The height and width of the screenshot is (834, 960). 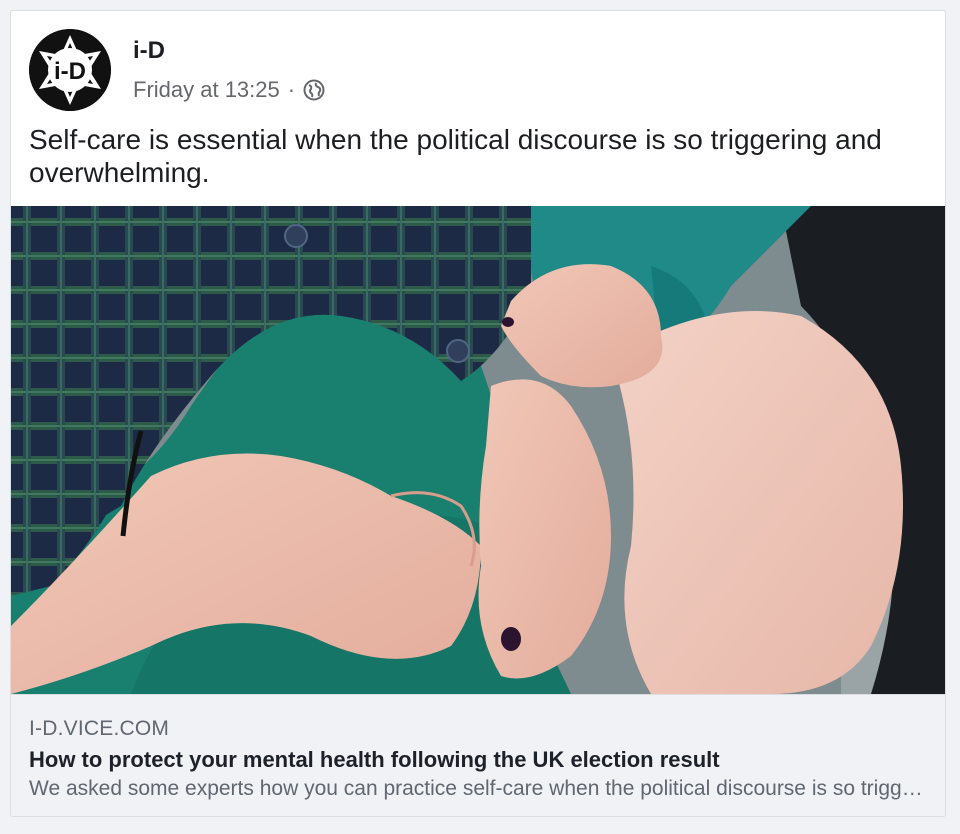 I want to click on page-name-link: i-D, so click(x=149, y=51).